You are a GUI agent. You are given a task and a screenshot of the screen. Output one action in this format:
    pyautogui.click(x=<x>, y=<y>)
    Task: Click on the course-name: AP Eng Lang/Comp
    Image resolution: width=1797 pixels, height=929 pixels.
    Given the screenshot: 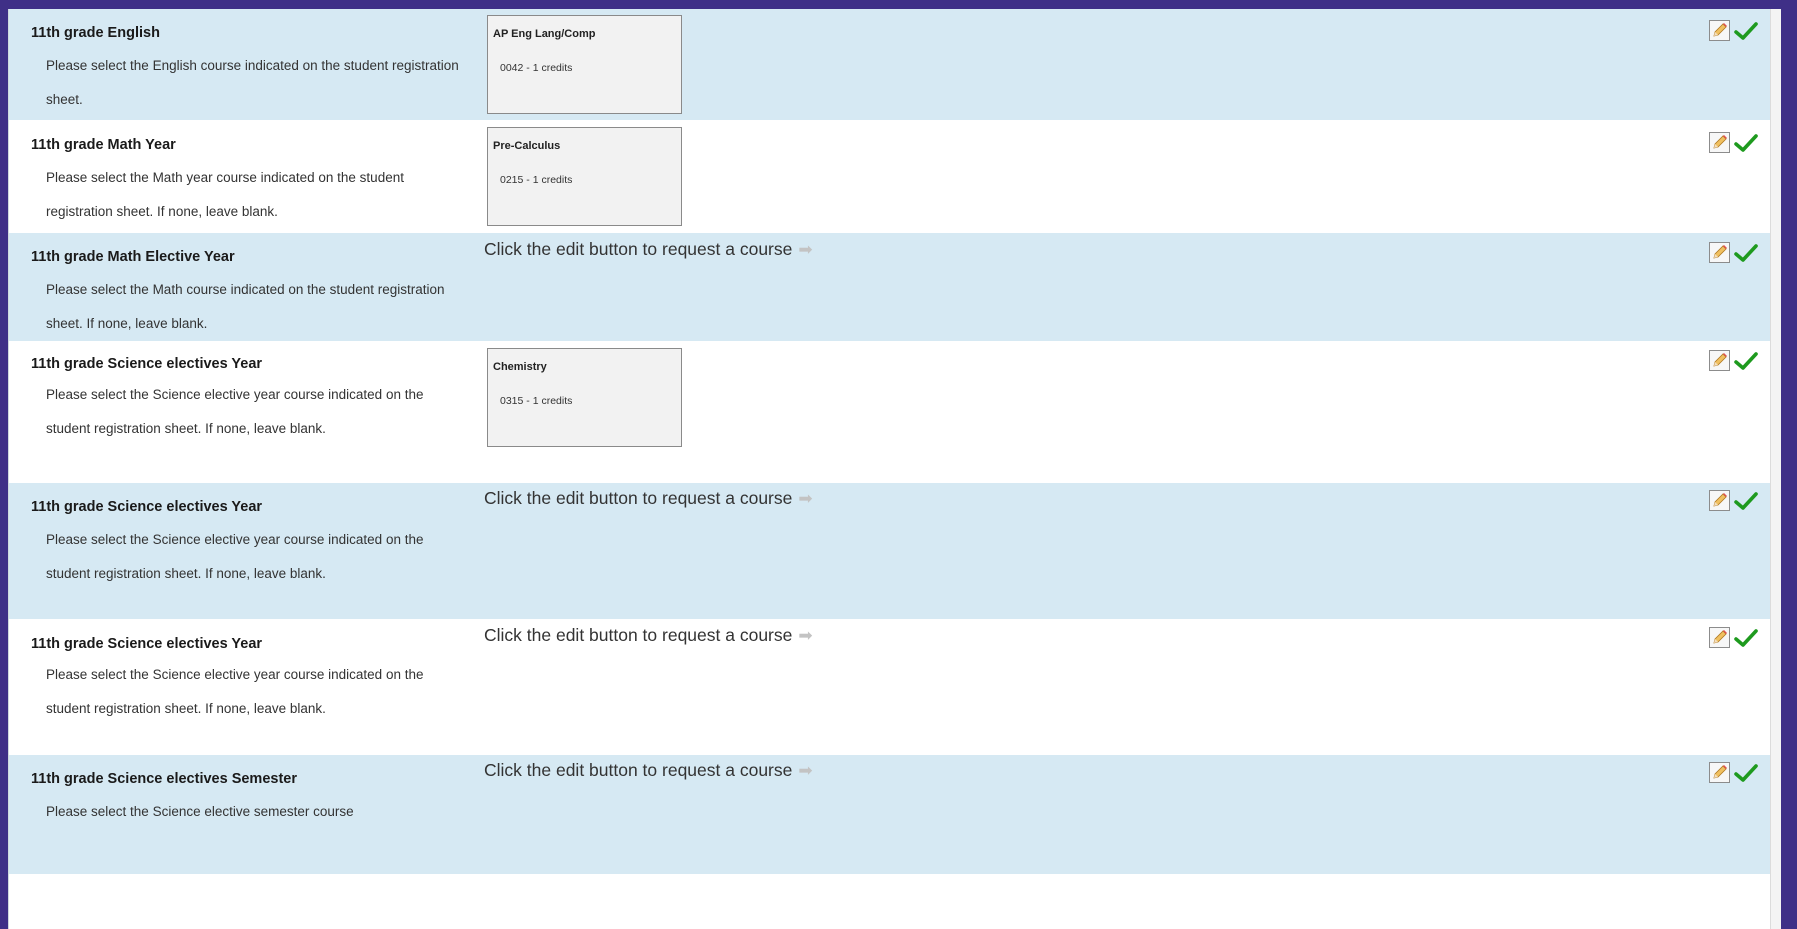 What is the action you would take?
    pyautogui.click(x=544, y=34)
    